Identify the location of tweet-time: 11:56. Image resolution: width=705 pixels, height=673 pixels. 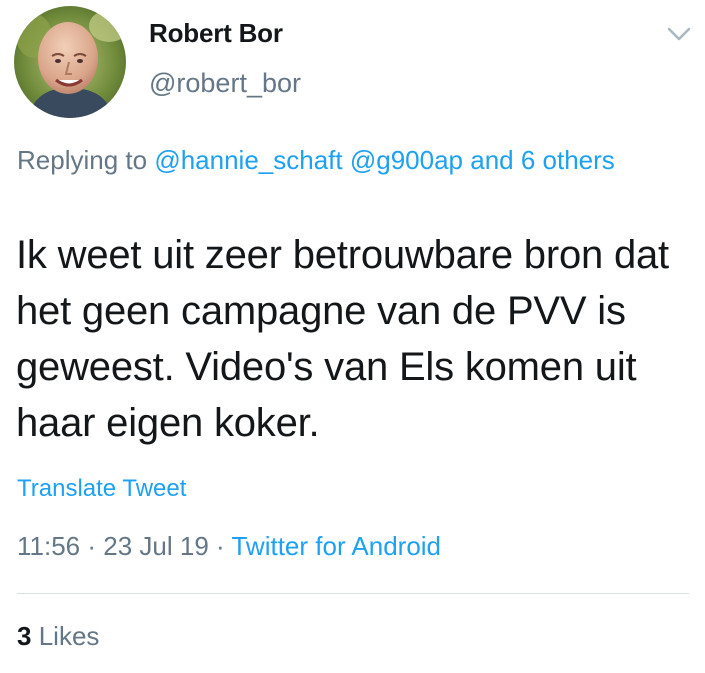
(49, 546).